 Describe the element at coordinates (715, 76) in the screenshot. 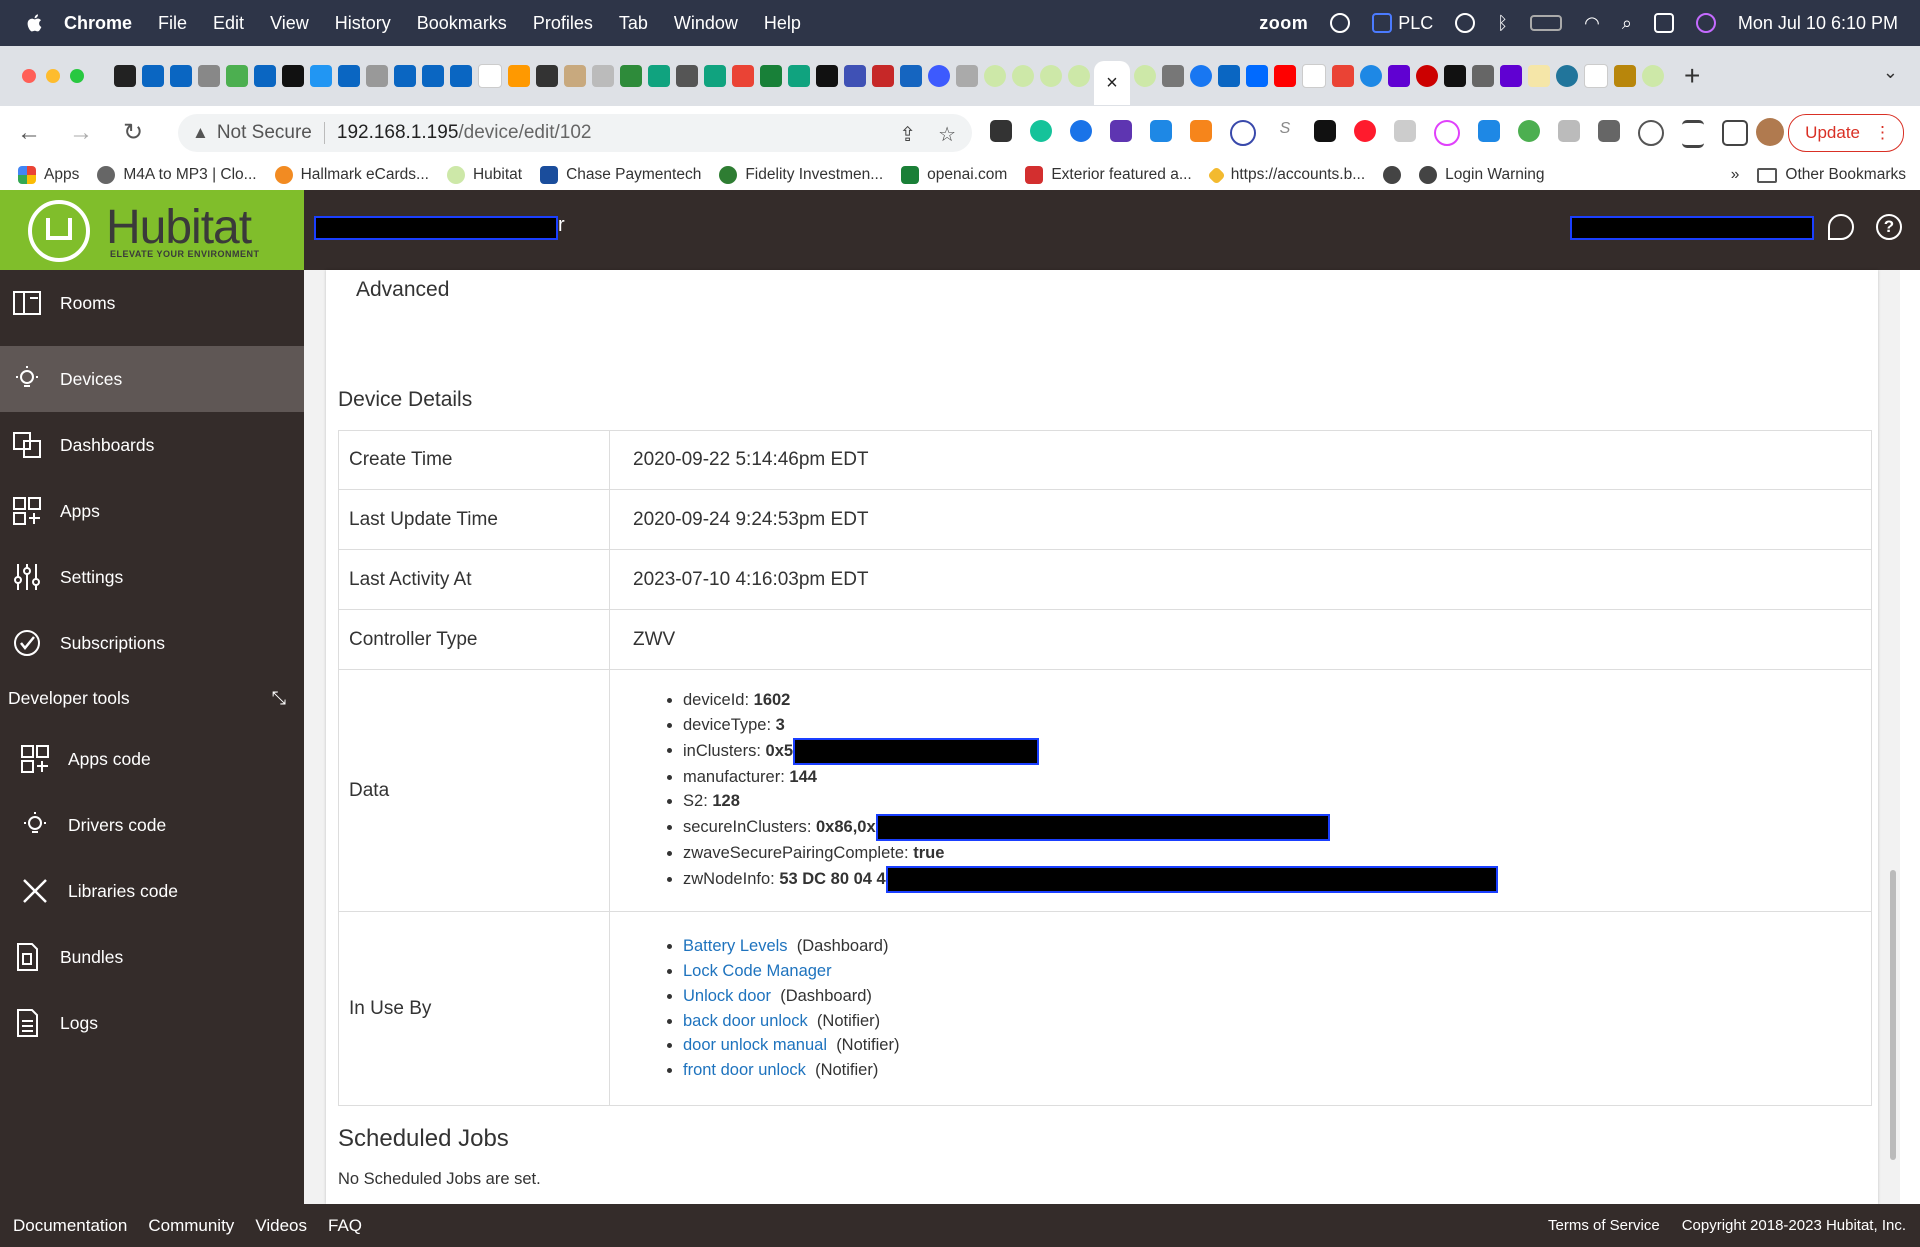

I see `openai-icon` at that location.